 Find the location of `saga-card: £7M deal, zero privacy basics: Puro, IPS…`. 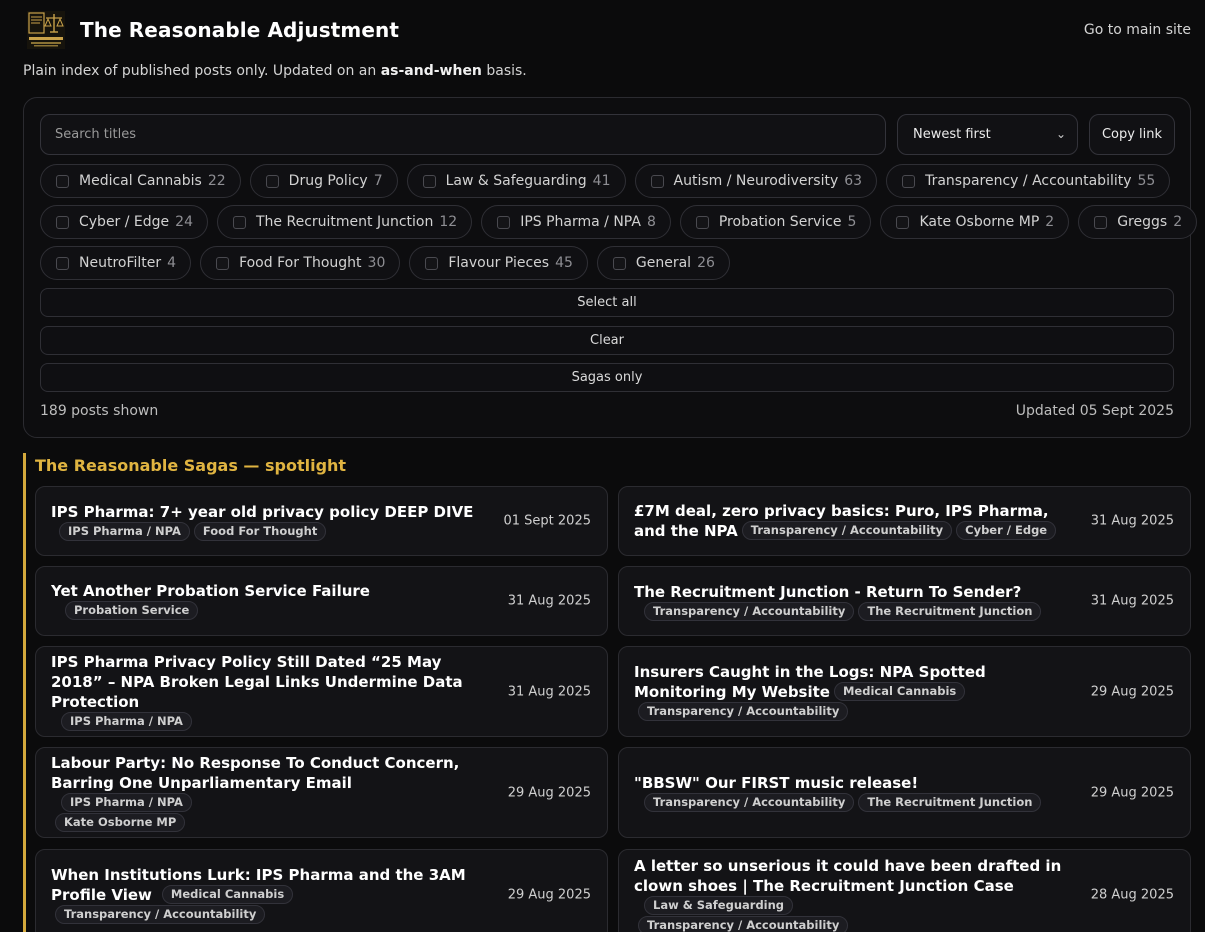

saga-card: £7M deal, zero privacy basics: Puro, IPS… is located at coordinates (904, 521).